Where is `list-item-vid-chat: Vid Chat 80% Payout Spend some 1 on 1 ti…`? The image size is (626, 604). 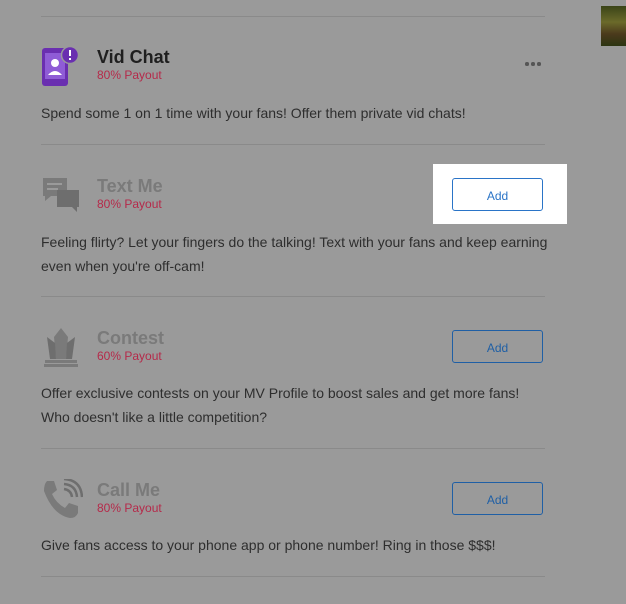
list-item-vid-chat: Vid Chat 80% Payout Spend some 1 on 1 ti… is located at coordinates (293, 85).